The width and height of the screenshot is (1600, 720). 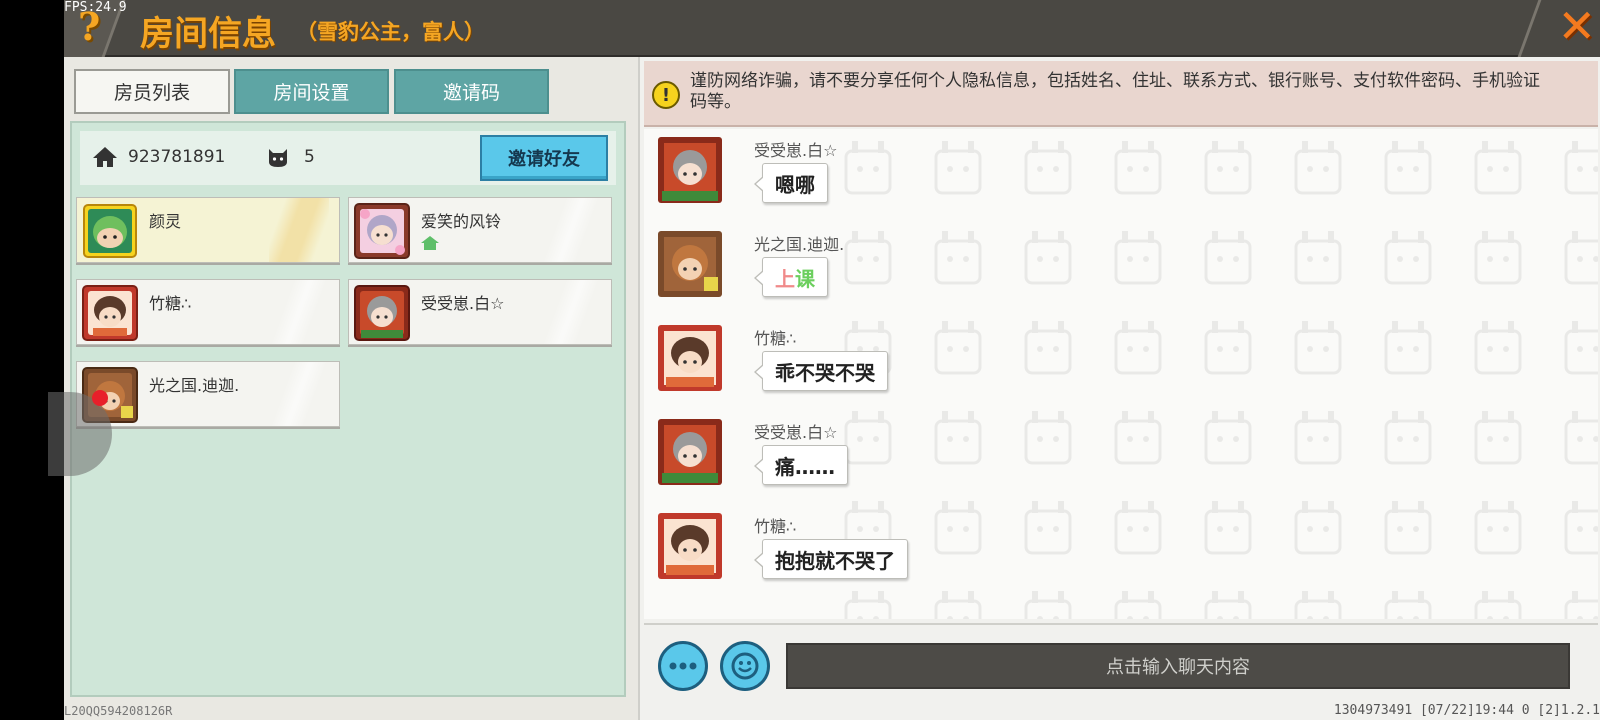 What do you see at coordinates (805, 278) in the screenshot?
I see `message-text-part: 课` at bounding box center [805, 278].